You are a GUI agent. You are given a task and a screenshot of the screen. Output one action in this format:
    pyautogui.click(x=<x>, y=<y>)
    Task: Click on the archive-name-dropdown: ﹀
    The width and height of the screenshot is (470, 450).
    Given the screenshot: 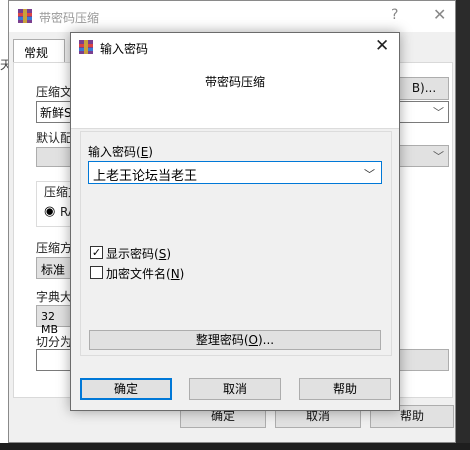 What is the action you would take?
    pyautogui.click(x=424, y=112)
    